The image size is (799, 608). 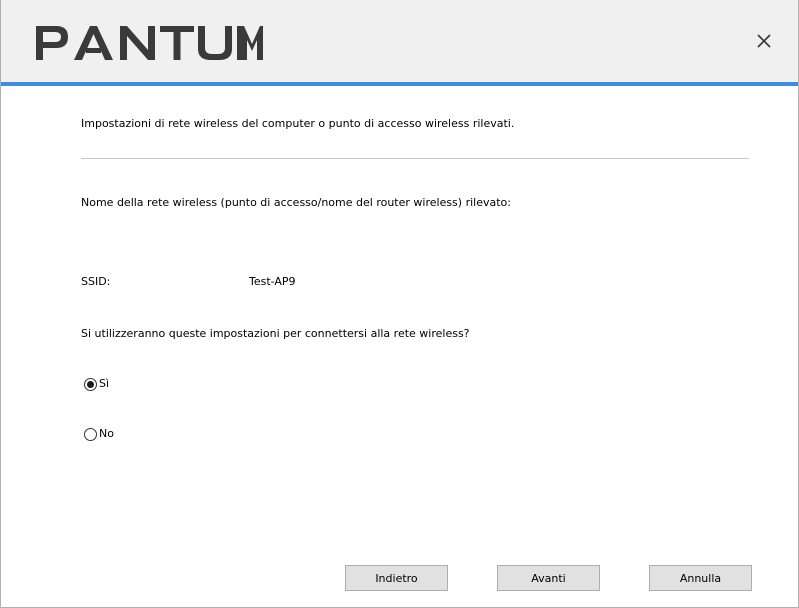 I want to click on titlebar, so click(x=399, y=41).